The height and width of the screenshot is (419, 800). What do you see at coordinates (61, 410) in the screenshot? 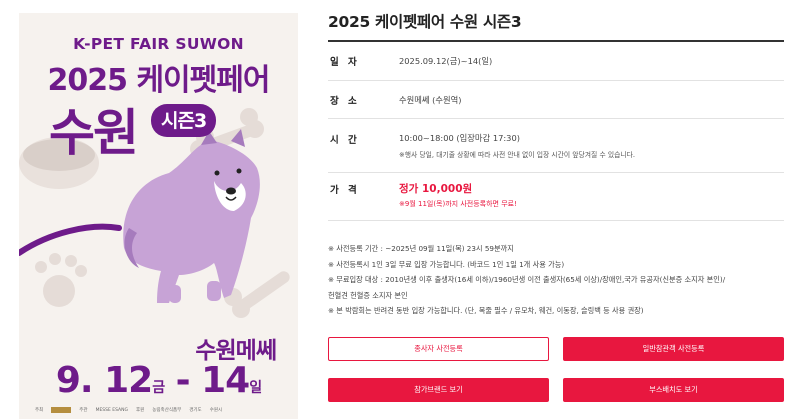
I see `kpet-logo-icon` at bounding box center [61, 410].